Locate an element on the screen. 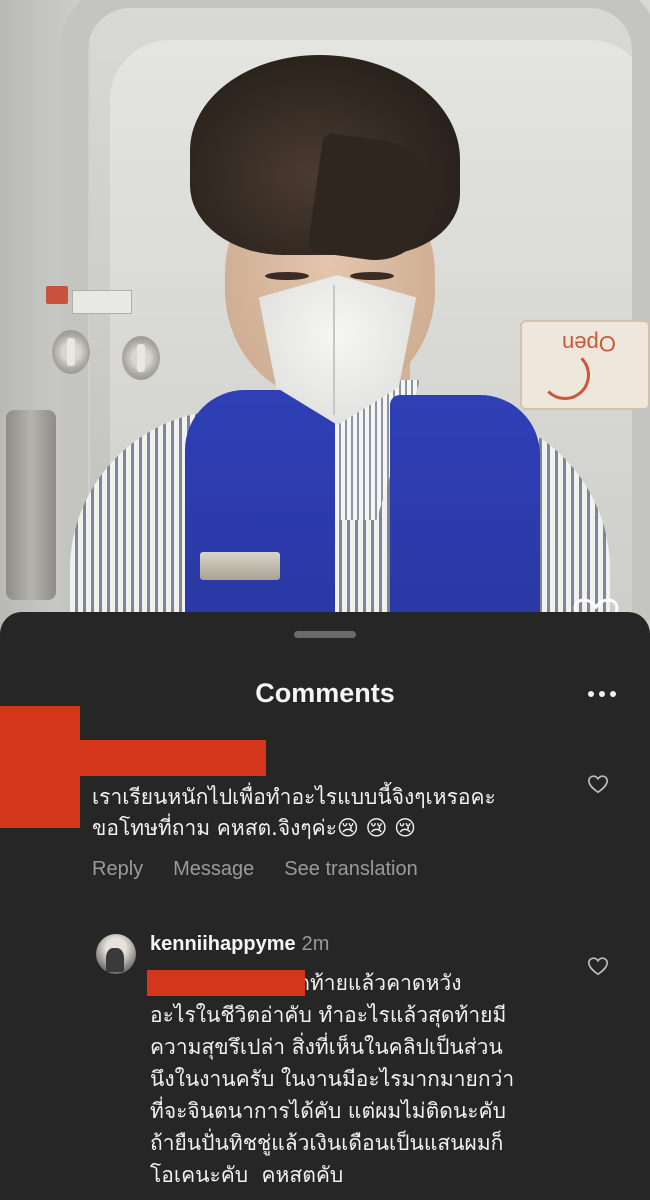 This screenshot has height=1200, width=650. redacted-mention is located at coordinates (226, 983).